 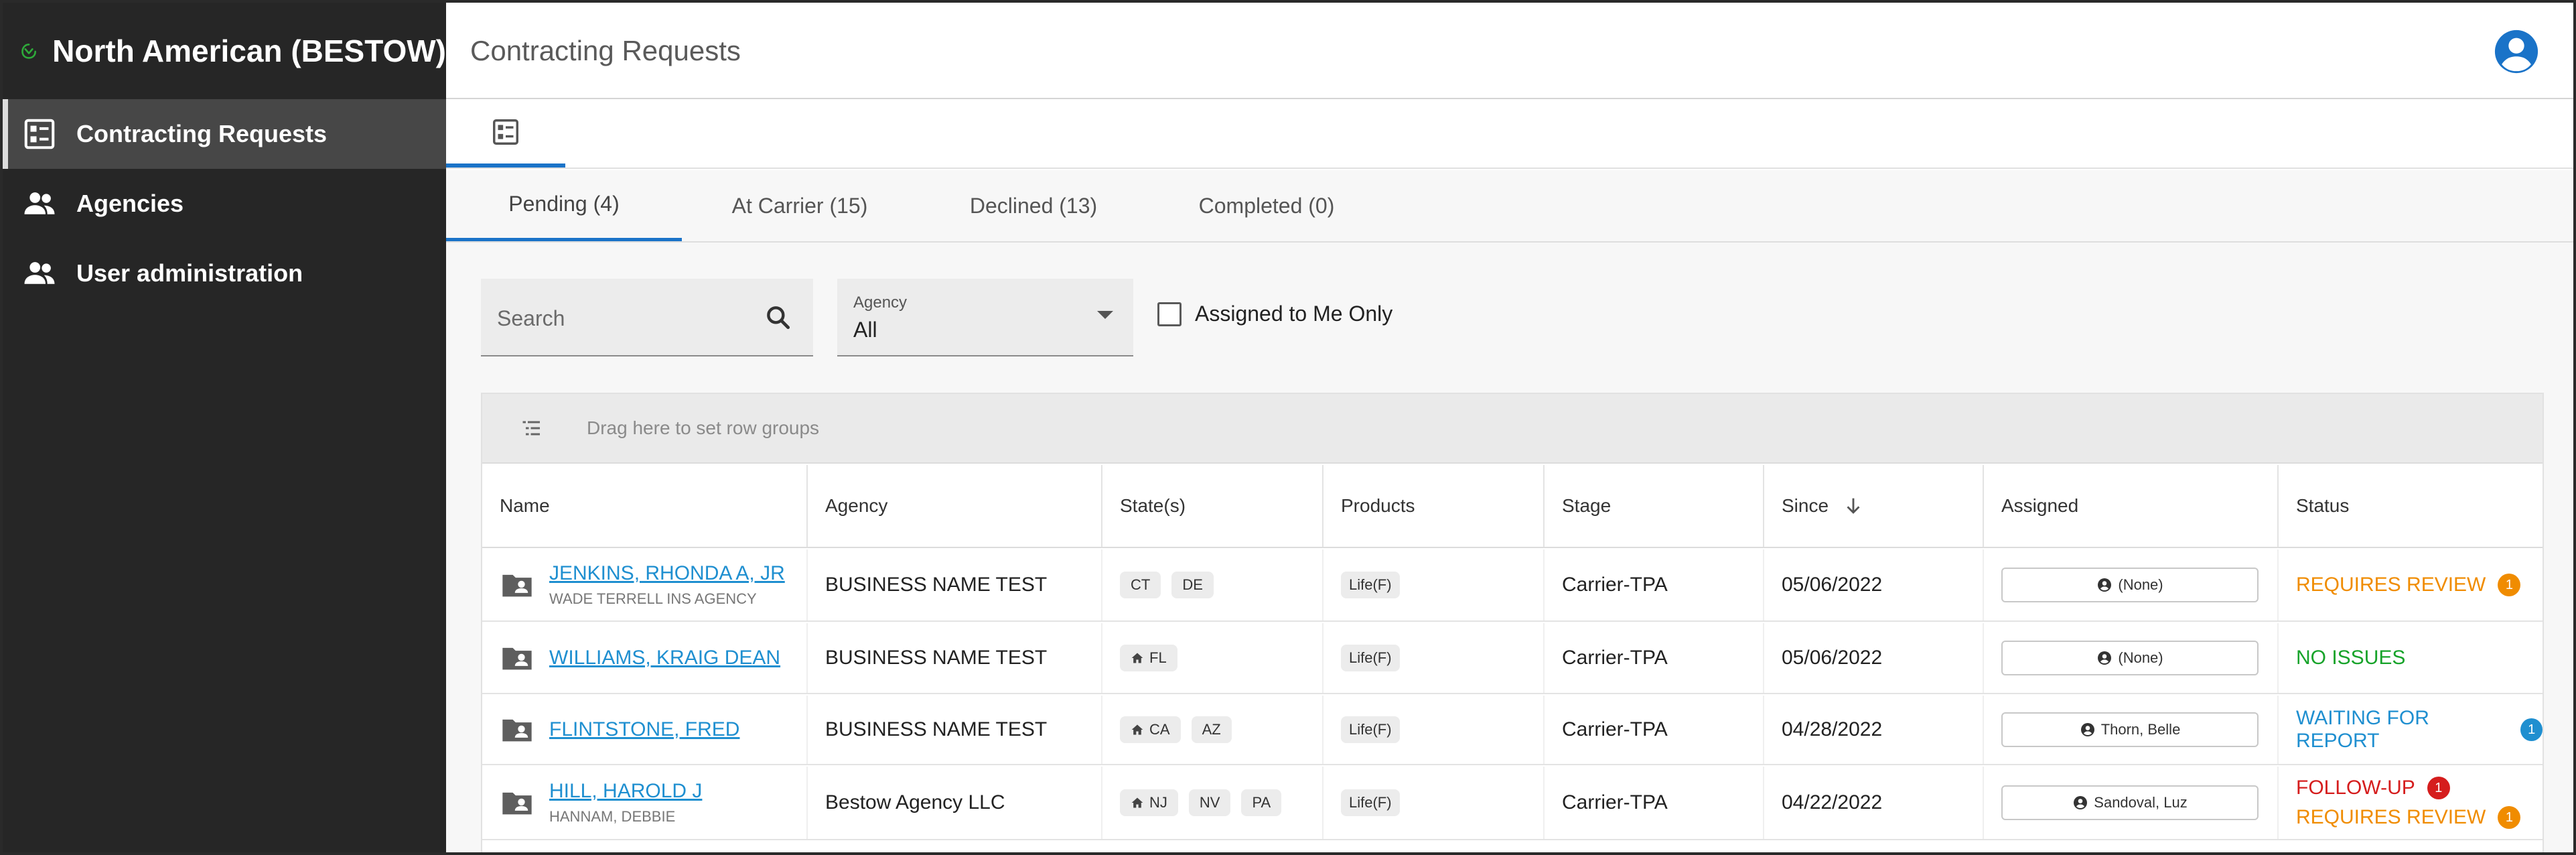 I want to click on sort-descending-icon, so click(x=1853, y=506).